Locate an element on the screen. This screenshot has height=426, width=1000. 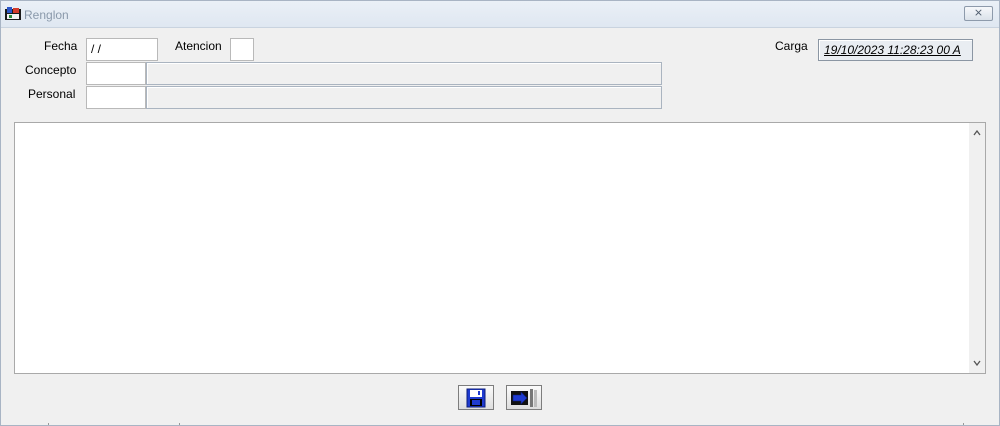
exit-door-icon is located at coordinates (524, 397).